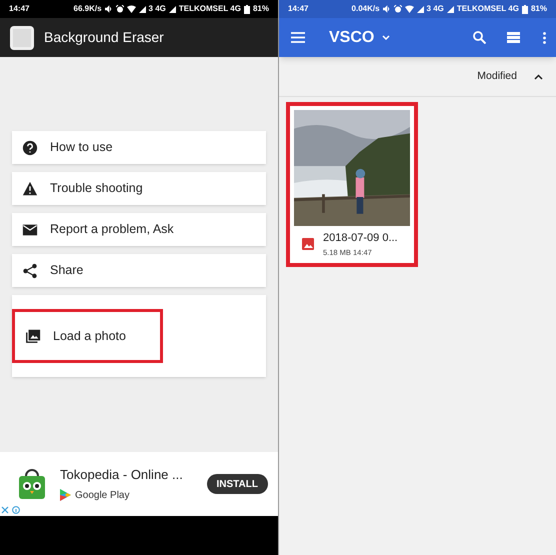  What do you see at coordinates (359, 38) in the screenshot?
I see `folder-dropdown: VSCO` at bounding box center [359, 38].